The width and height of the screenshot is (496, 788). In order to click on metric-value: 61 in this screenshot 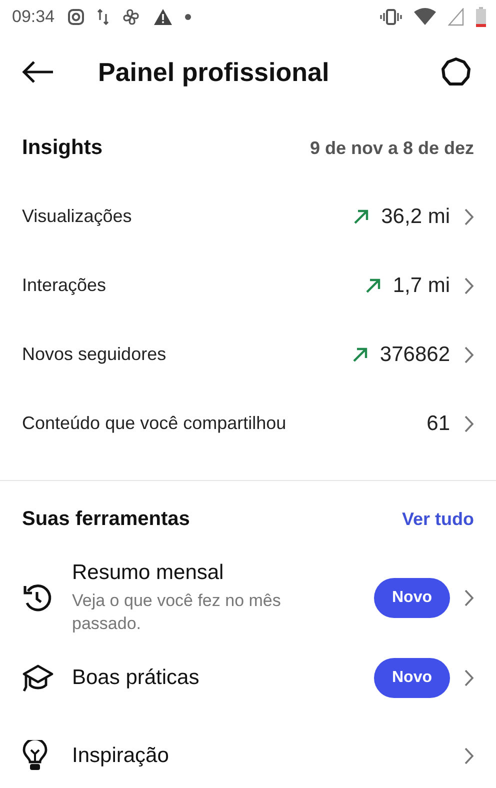, I will do `click(438, 424)`.